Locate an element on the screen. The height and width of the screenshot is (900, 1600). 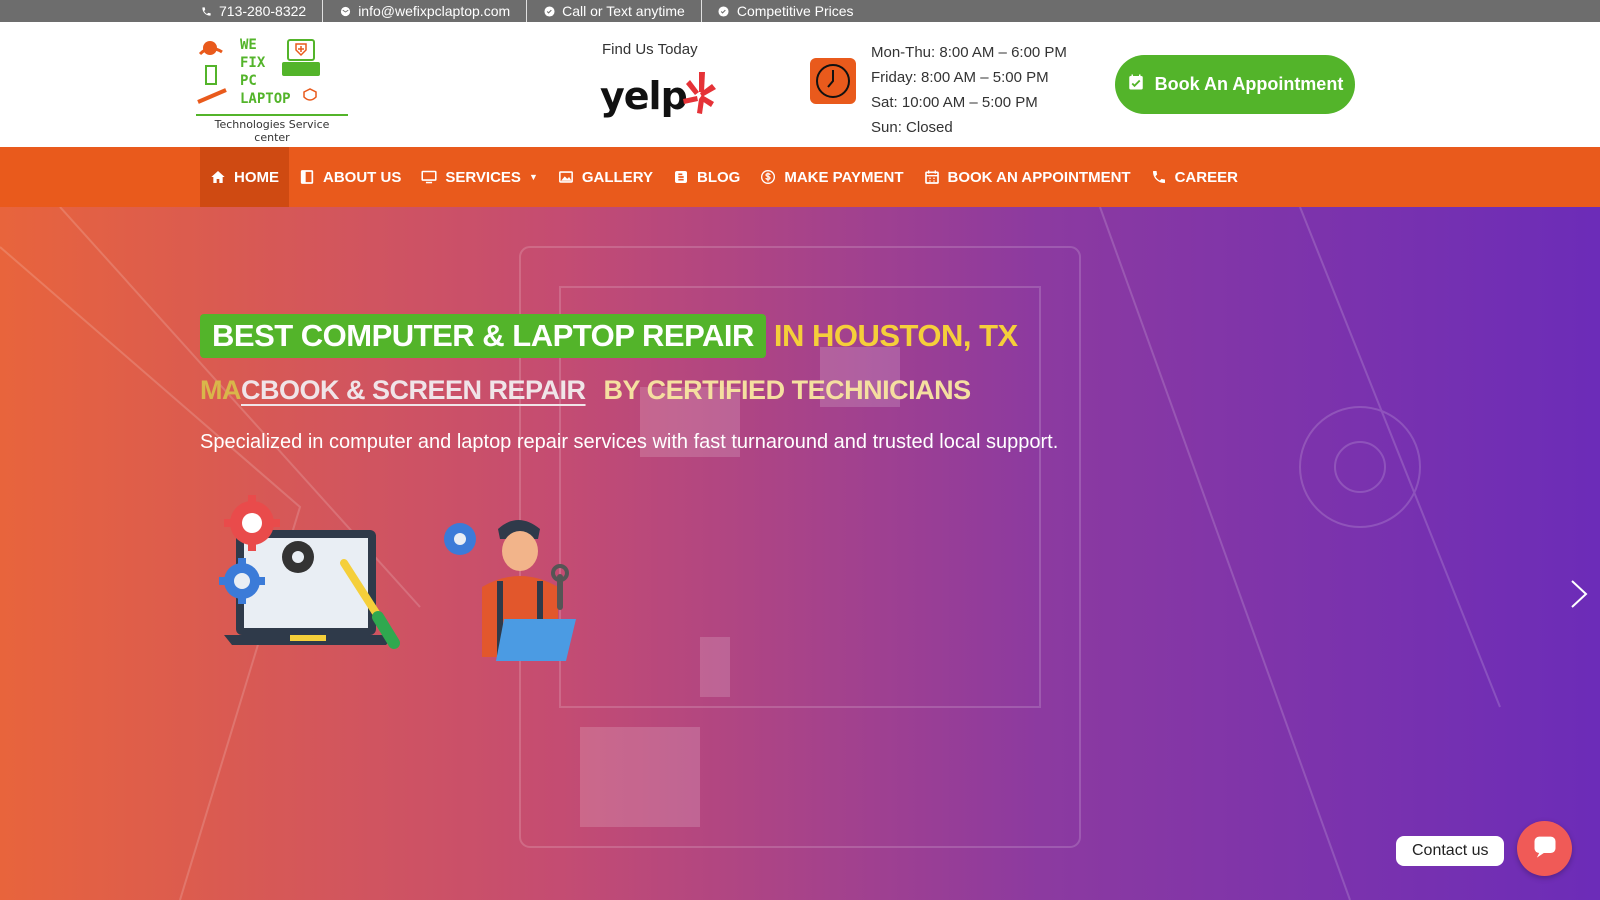
nav-item-gallery: GALLERY is located at coordinates (605, 177).